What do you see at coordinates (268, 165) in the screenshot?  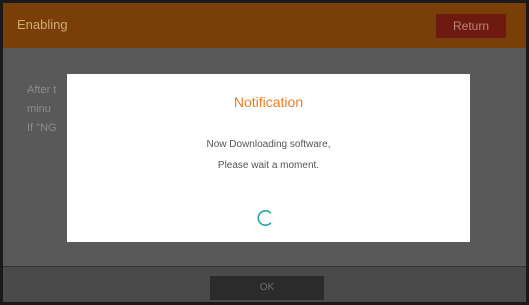 I see `dialog-message-line-2: Please wait a moment.` at bounding box center [268, 165].